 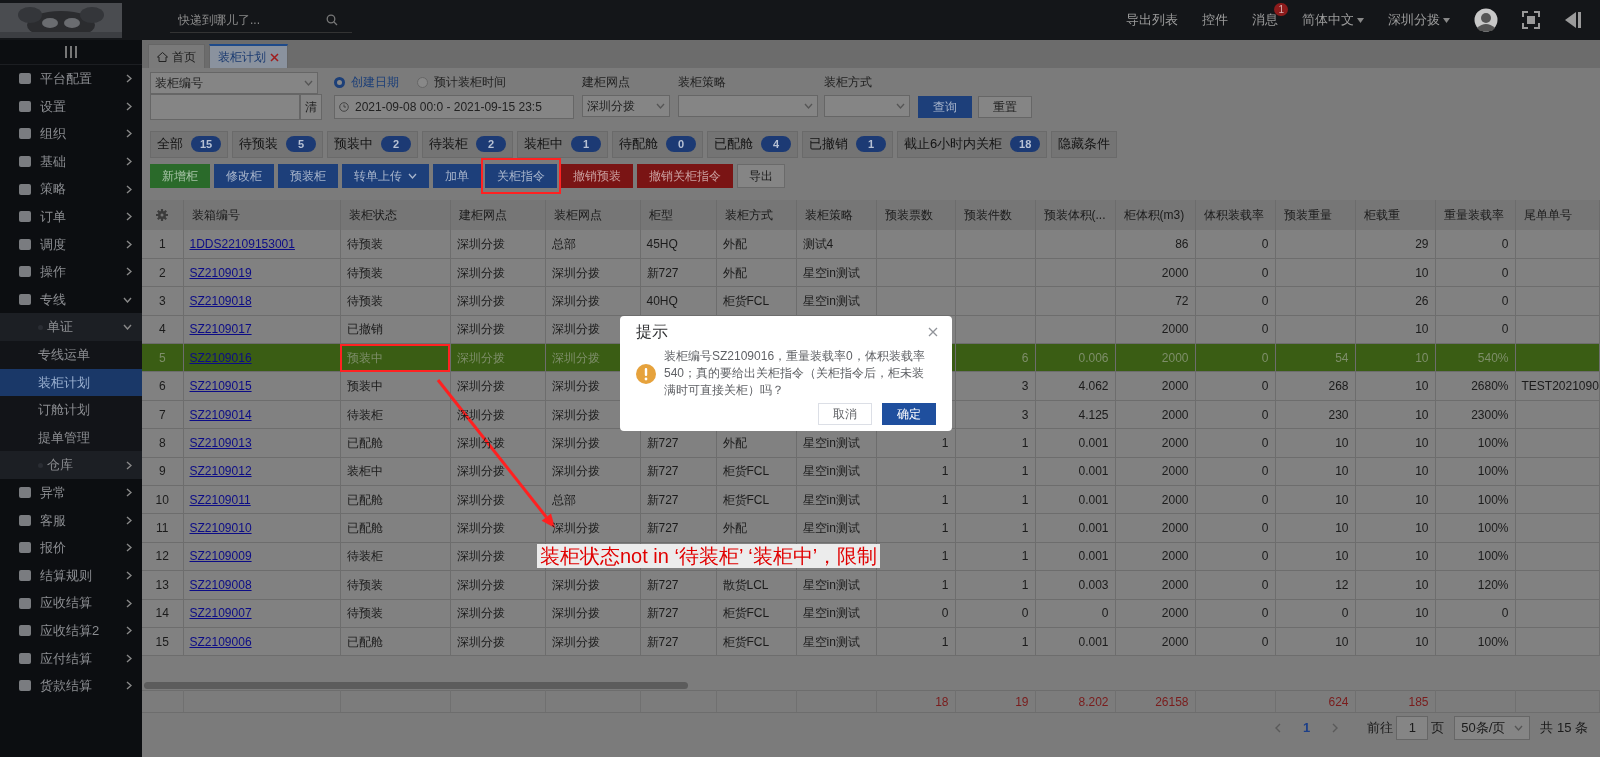 I want to click on sidebar-item: 应收结算, so click(x=71, y=603).